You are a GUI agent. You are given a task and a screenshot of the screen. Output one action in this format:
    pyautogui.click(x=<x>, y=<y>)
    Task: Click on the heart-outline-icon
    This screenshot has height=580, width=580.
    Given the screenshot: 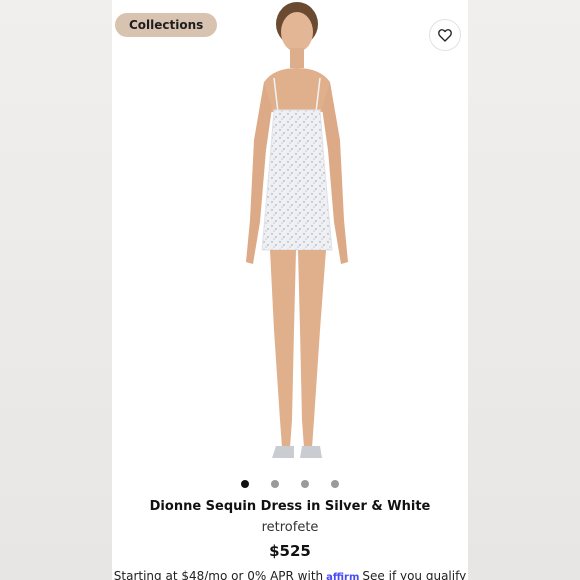 What is the action you would take?
    pyautogui.click(x=445, y=35)
    